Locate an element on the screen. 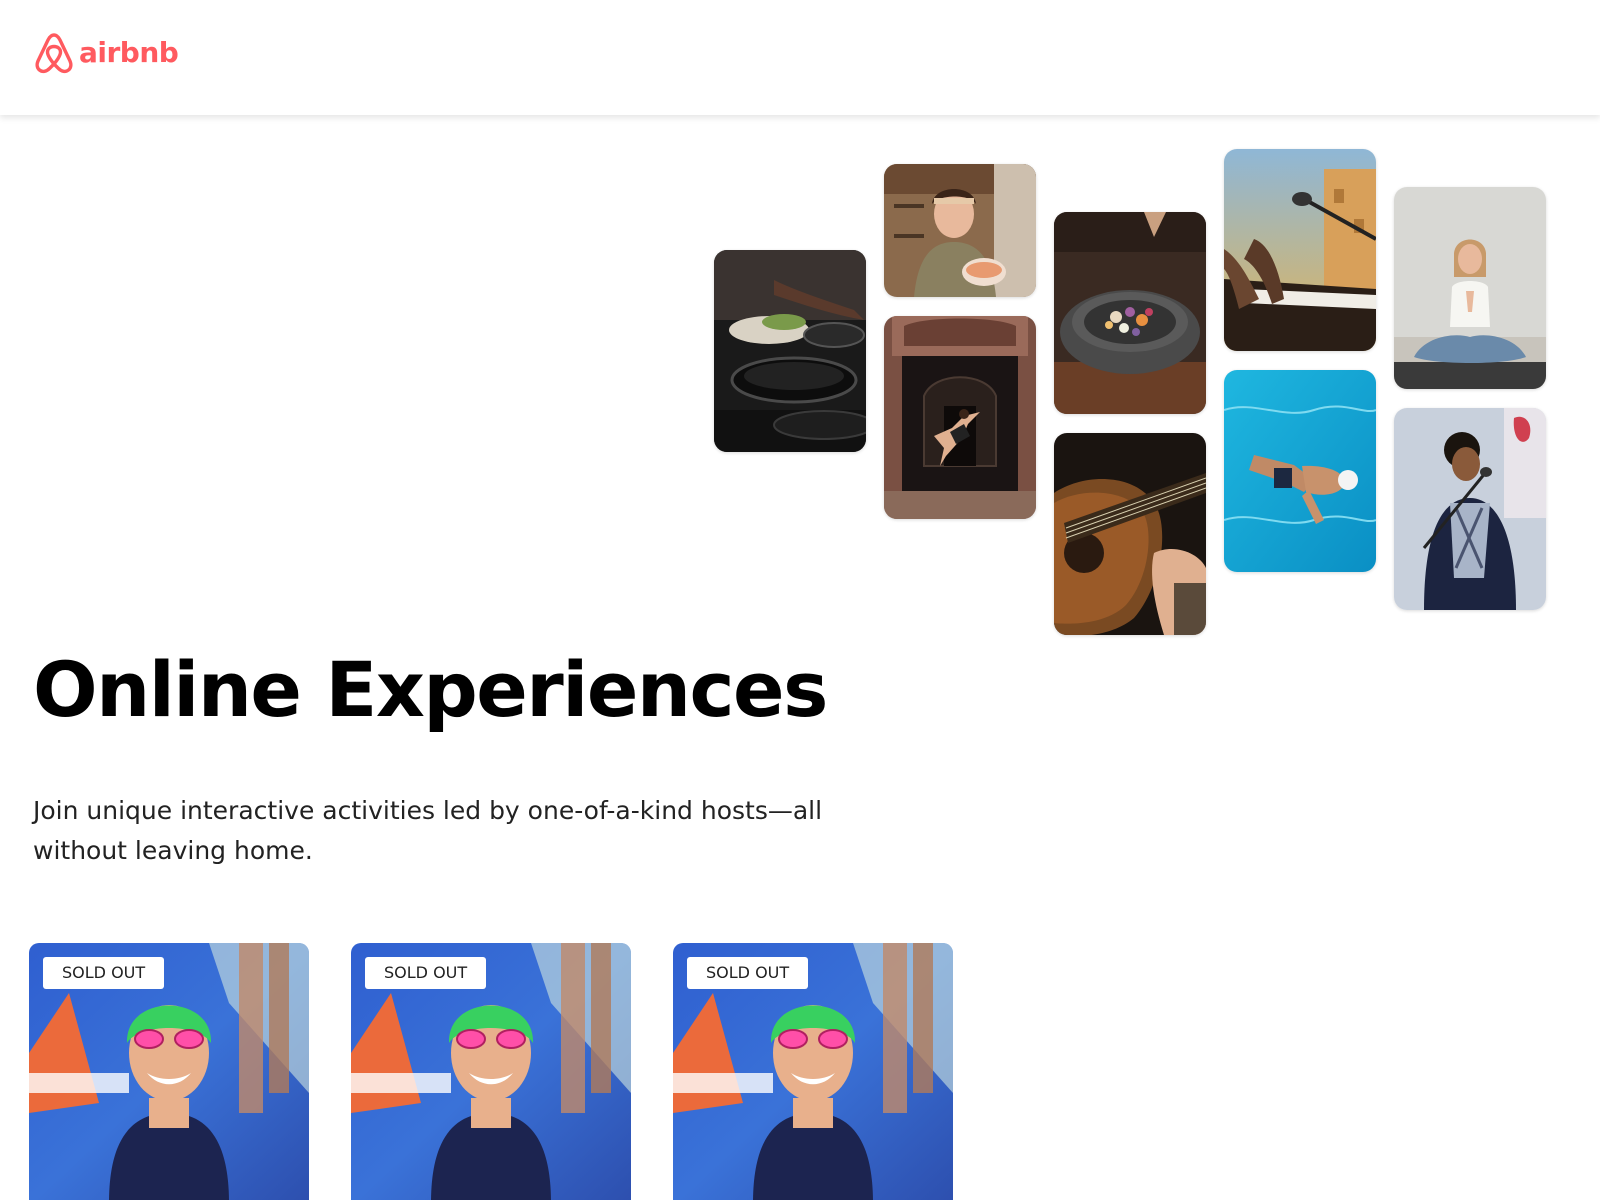  cooking-pans-photo is located at coordinates (790, 351).